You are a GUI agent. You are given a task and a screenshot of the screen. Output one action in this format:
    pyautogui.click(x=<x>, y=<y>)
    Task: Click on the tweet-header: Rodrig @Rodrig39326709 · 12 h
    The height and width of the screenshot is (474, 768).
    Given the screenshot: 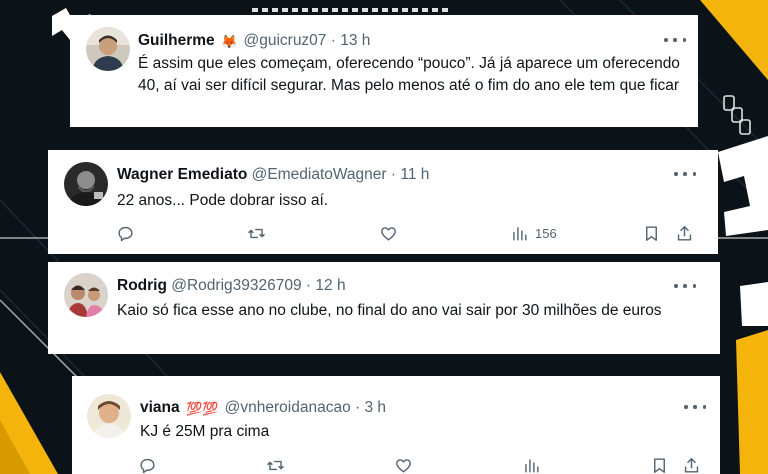 What is the action you would take?
    pyautogui.click(x=231, y=286)
    